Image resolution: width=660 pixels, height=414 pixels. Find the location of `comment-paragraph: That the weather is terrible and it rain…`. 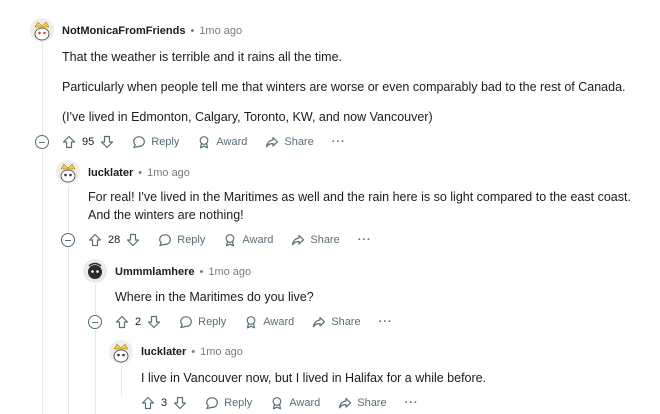

comment-paragraph: That the weather is terrible and it rain… is located at coordinates (202, 57).